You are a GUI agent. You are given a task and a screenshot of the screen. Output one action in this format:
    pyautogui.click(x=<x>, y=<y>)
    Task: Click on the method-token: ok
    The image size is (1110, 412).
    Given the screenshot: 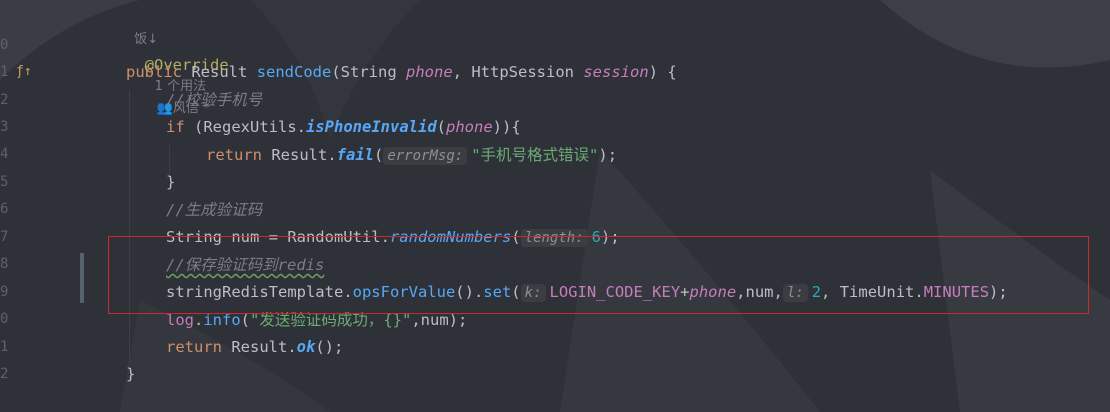 What is the action you would take?
    pyautogui.click(x=306, y=347)
    